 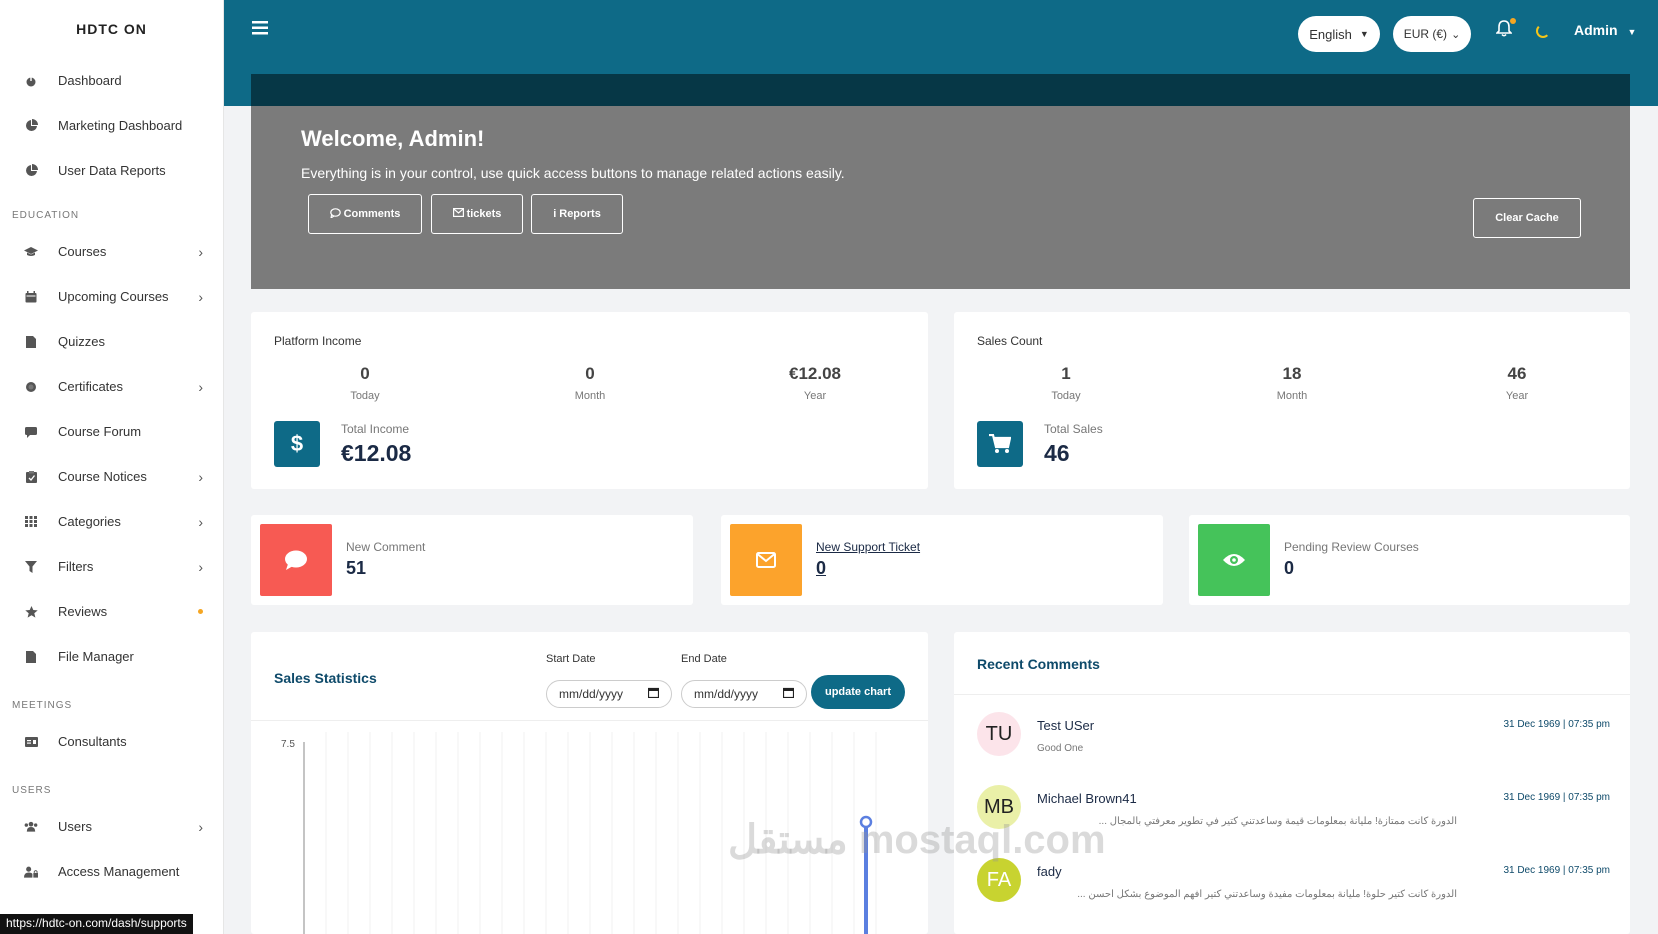 What do you see at coordinates (1066, 725) in the screenshot?
I see `comment-author: Test USer` at bounding box center [1066, 725].